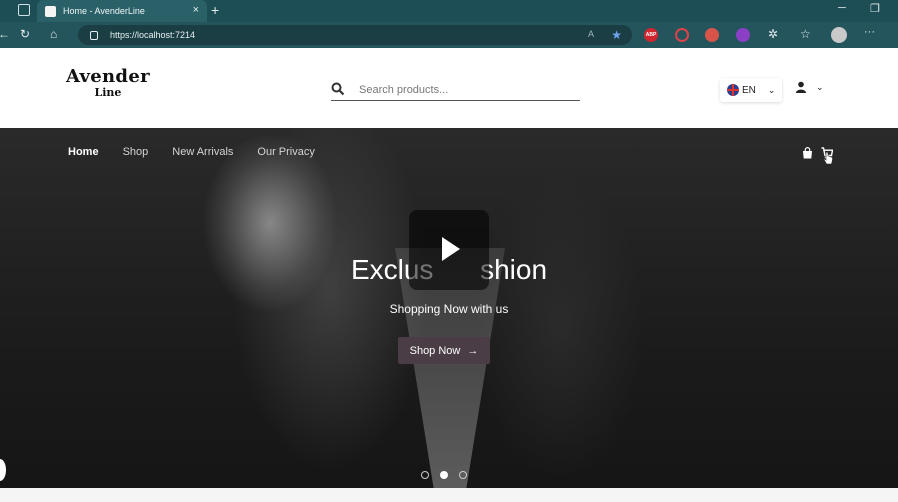 This screenshot has height=502, width=898. Describe the element at coordinates (591, 34) in the screenshot. I see `read-aloud-icon: A` at that location.